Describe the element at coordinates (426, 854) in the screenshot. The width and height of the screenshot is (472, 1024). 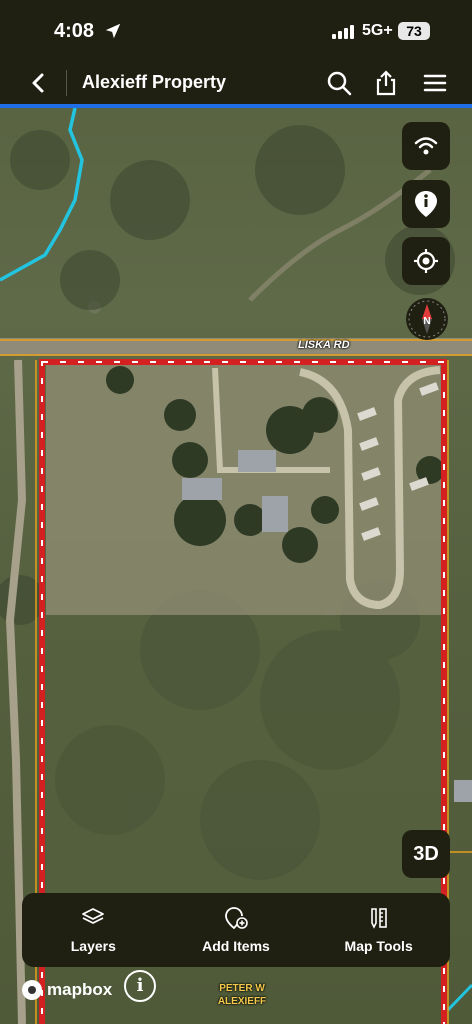
I see `3d-toggle-button: 3D` at that location.